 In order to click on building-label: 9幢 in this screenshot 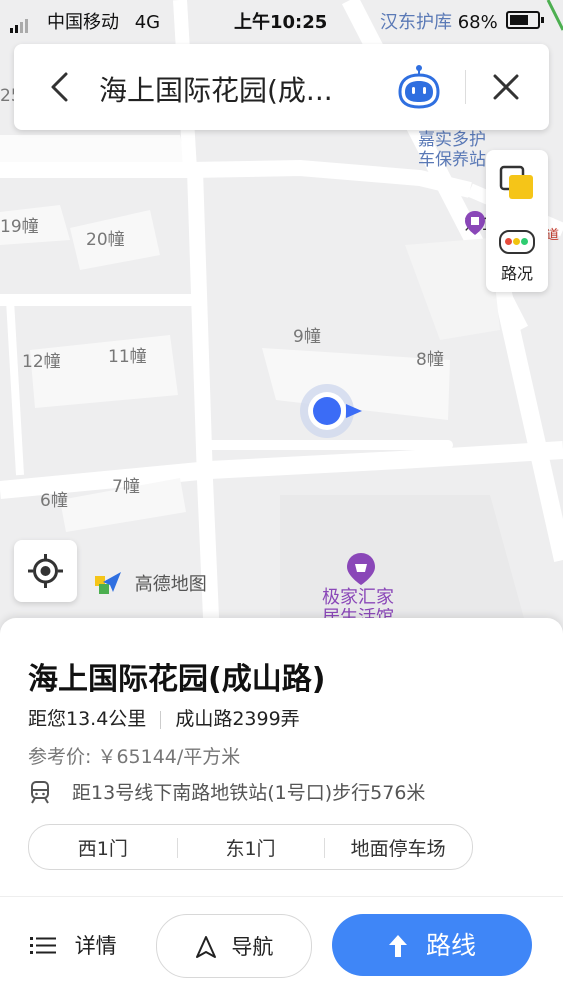, I will do `click(307, 337)`.